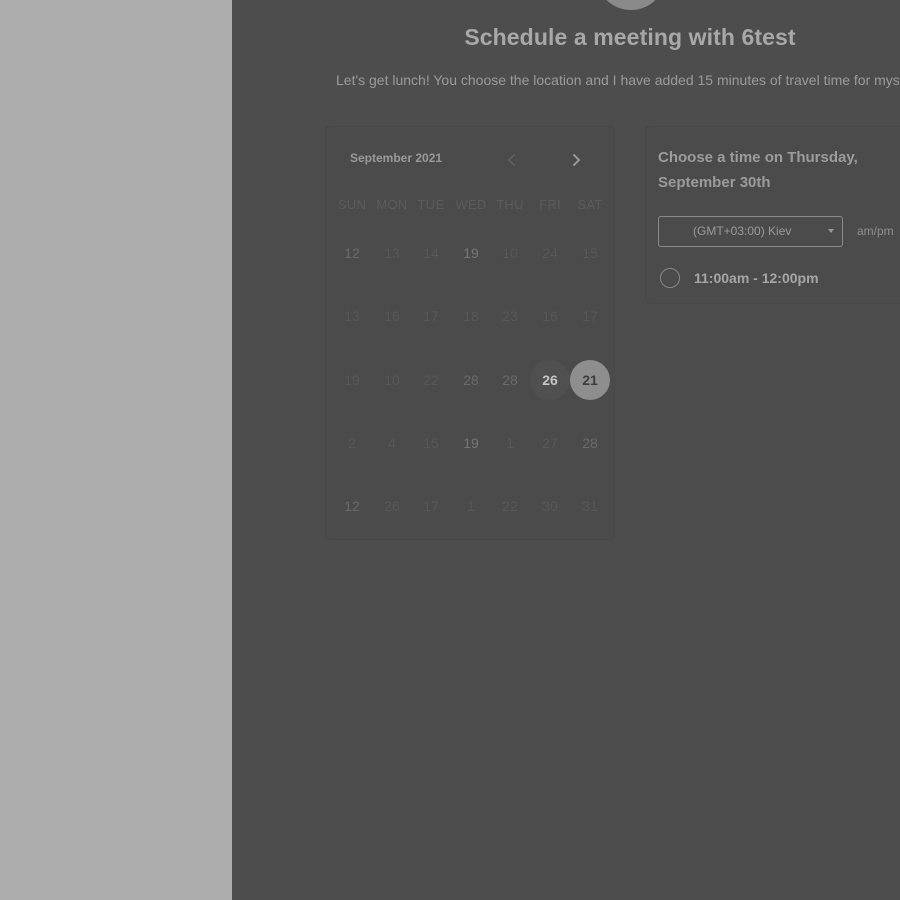 The image size is (900, 900). I want to click on calendar-day: 4, so click(392, 443).